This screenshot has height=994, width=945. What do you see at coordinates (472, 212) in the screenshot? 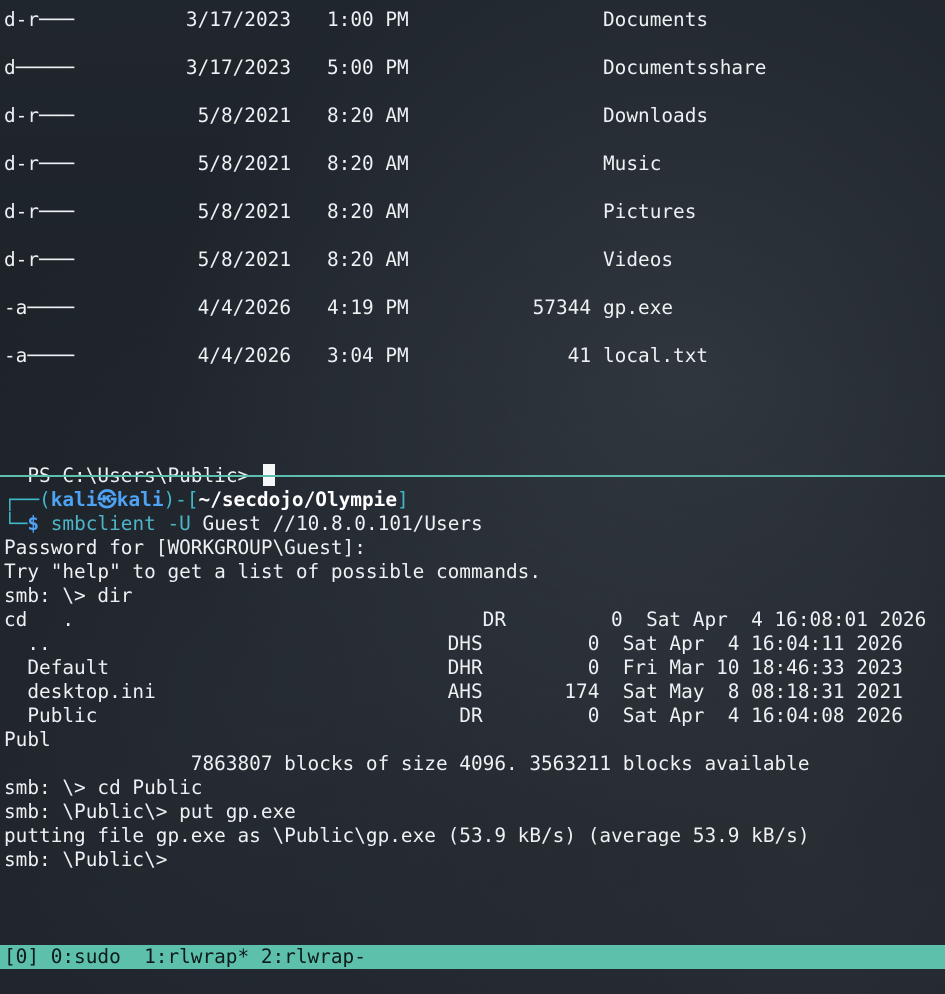
I see `listing-row: d-r─── 5/8/2021 8:20 AM Pictures` at bounding box center [472, 212].